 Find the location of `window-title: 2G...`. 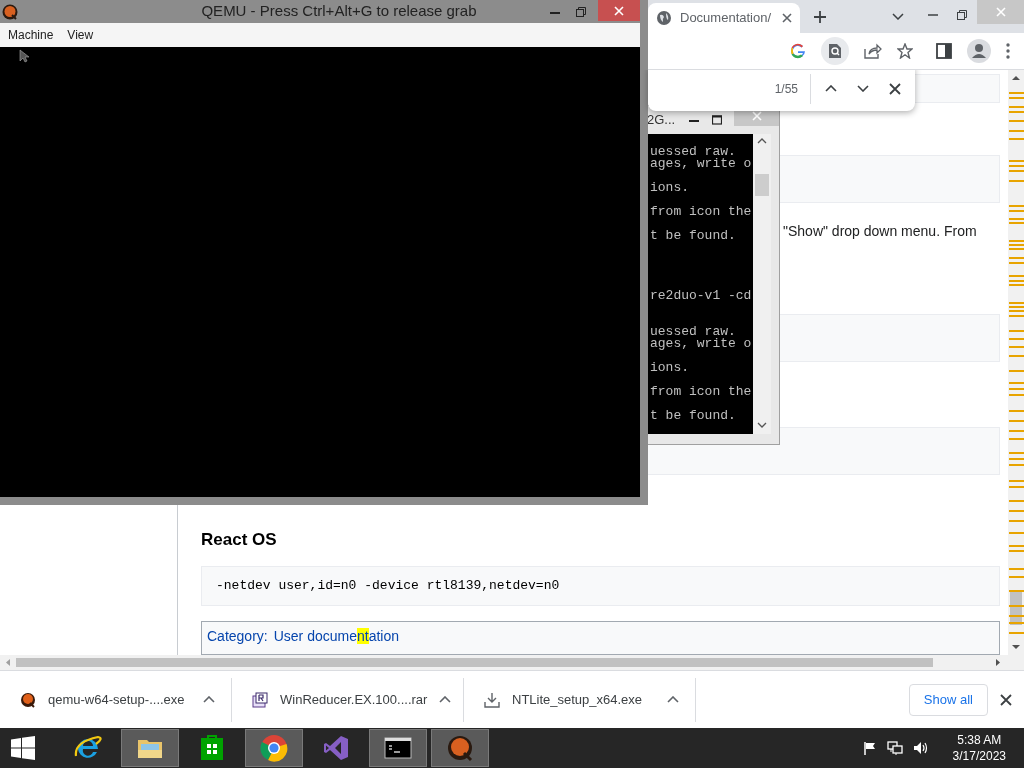

window-title: 2G... is located at coordinates (662, 120).